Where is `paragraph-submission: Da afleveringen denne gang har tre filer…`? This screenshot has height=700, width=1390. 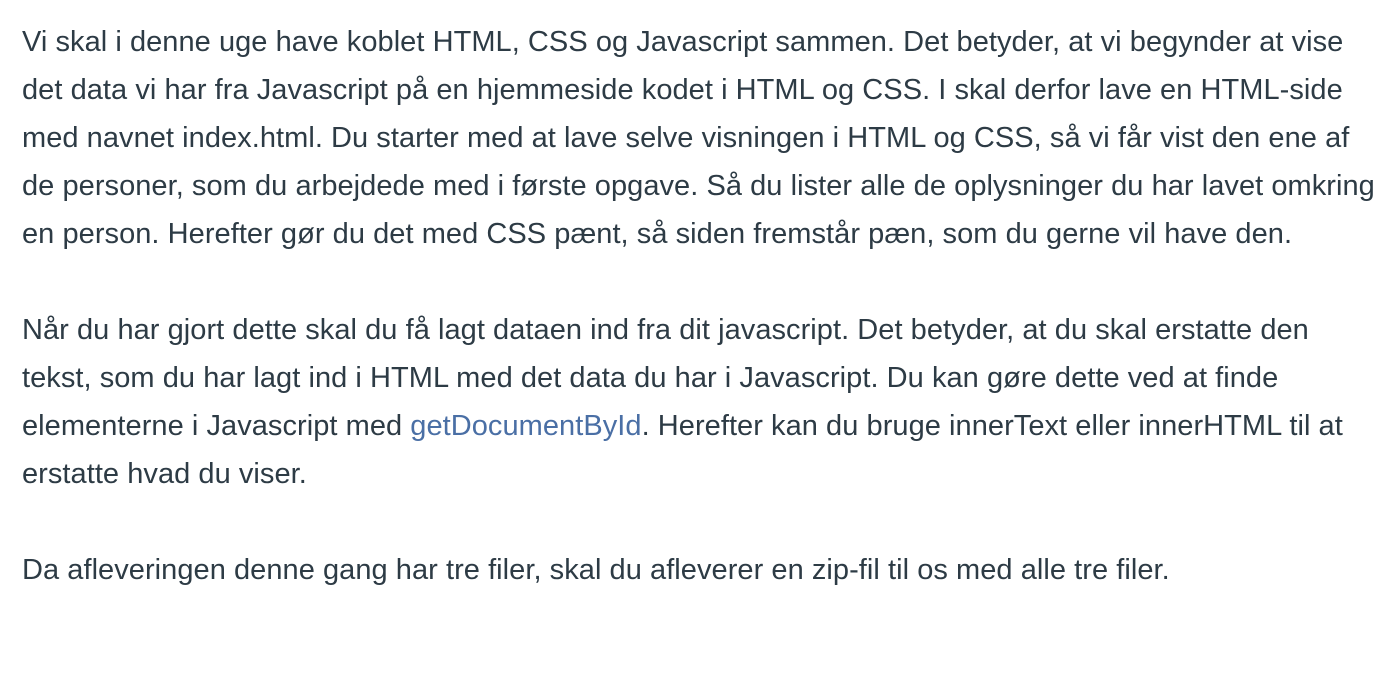
paragraph-submission: Da afleveringen denne gang har tre filer… is located at coordinates (703, 570).